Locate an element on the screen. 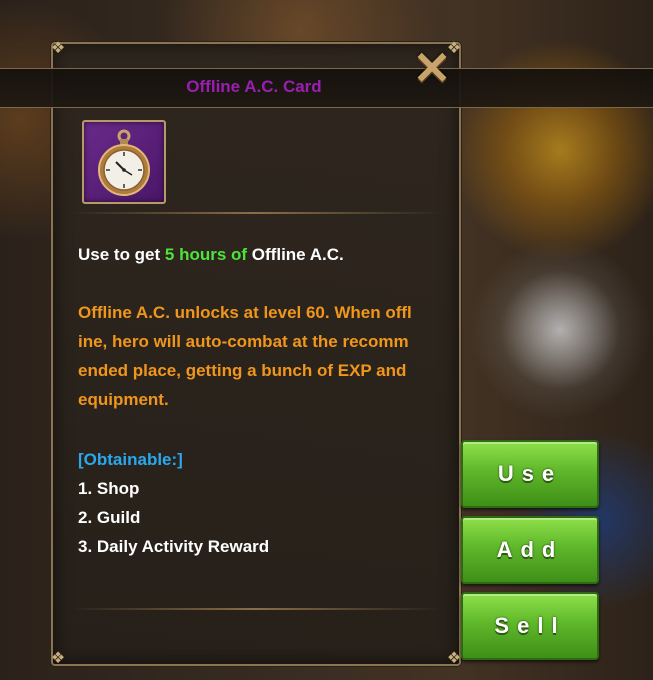  obtainable-header: [Obtainable:] is located at coordinates (130, 459).